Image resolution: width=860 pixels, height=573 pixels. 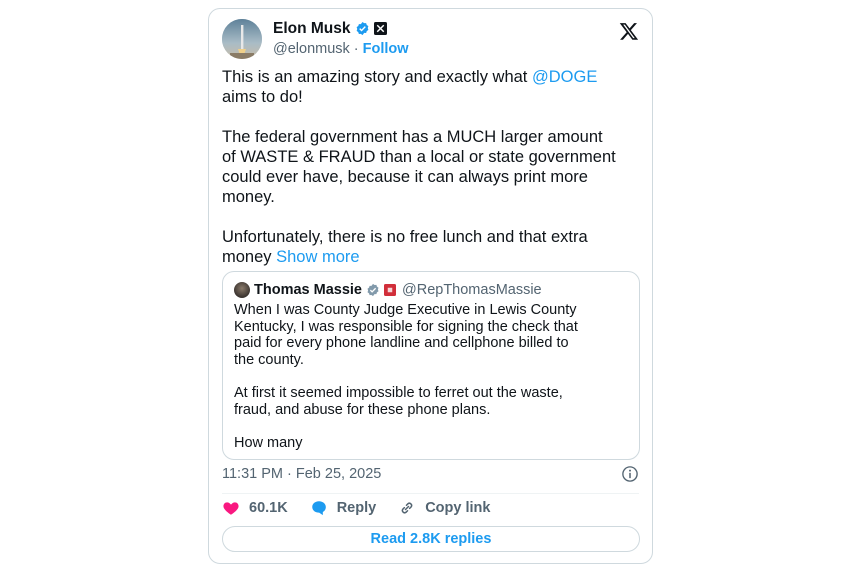 What do you see at coordinates (308, 290) in the screenshot?
I see `quote-author-name: Thomas Massie` at bounding box center [308, 290].